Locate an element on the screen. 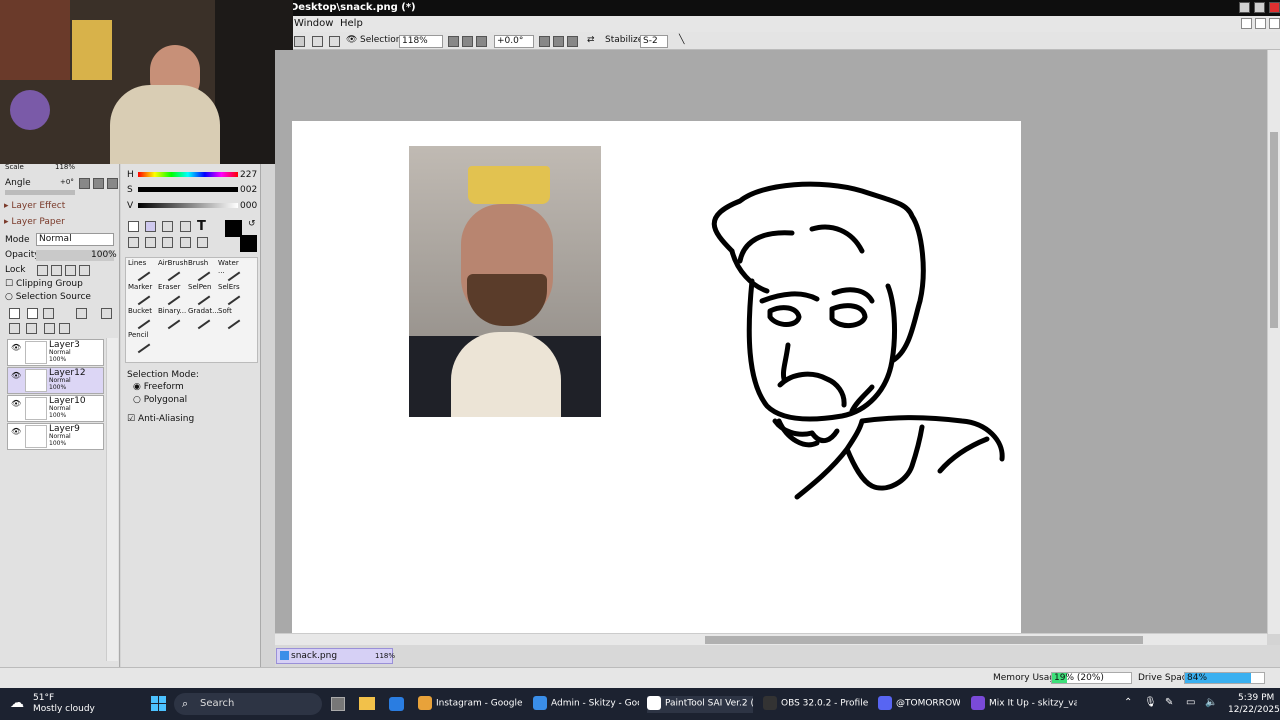 This screenshot has width=1280, height=720. horizontal-scrollbar is located at coordinates (771, 639).